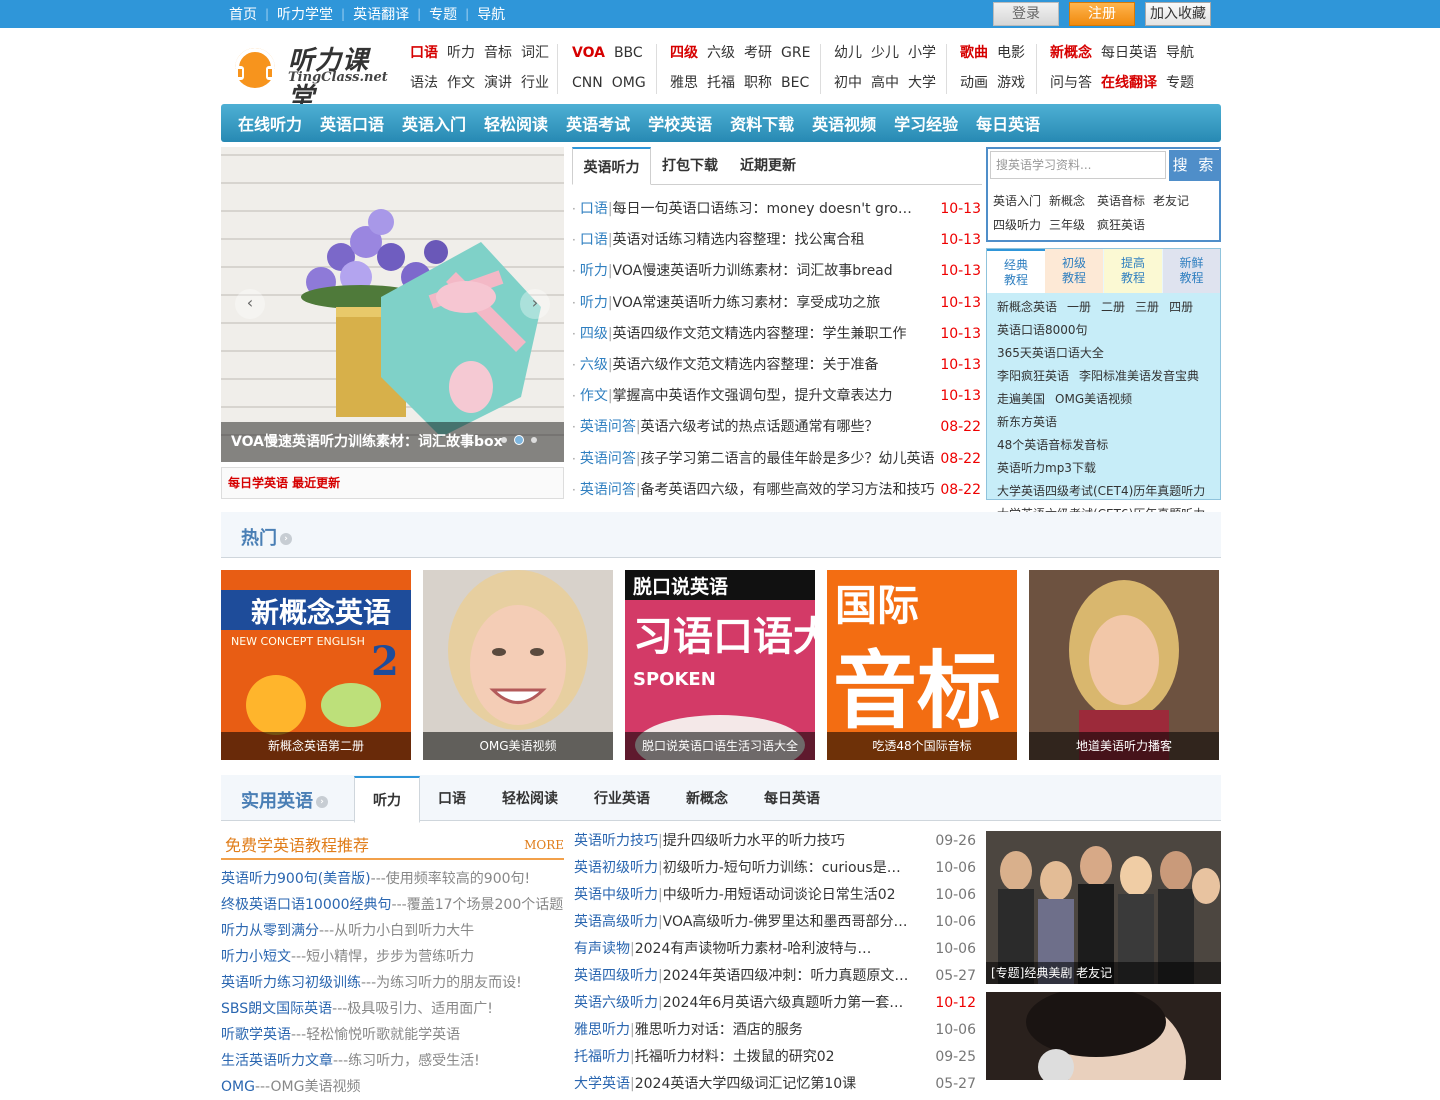  What do you see at coordinates (745, 1084) in the screenshot?
I see `article-title: 2024英语大学四级词汇记忆第10课` at bounding box center [745, 1084].